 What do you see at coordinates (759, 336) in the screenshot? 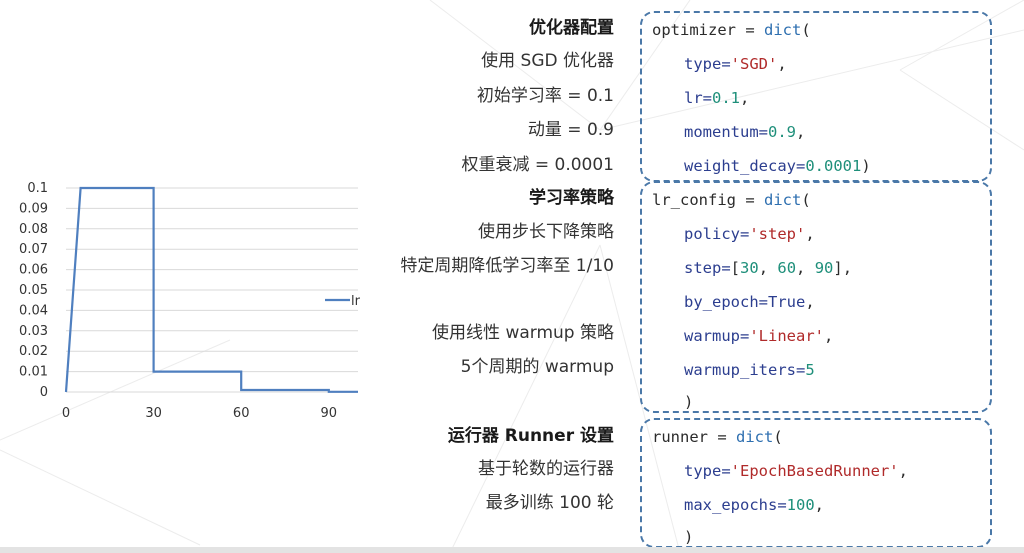
I see `code-line: warmup='Linear',` at bounding box center [759, 336].